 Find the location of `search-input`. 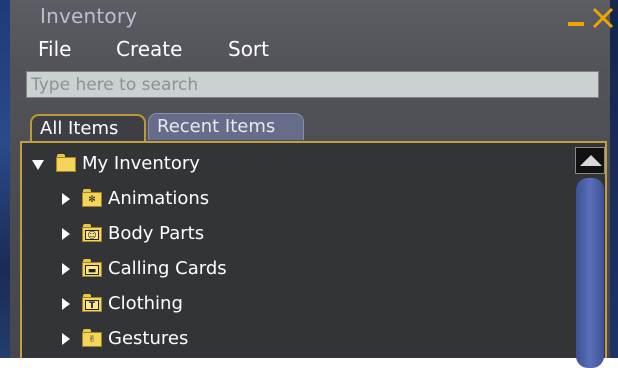

search-input is located at coordinates (312, 84).